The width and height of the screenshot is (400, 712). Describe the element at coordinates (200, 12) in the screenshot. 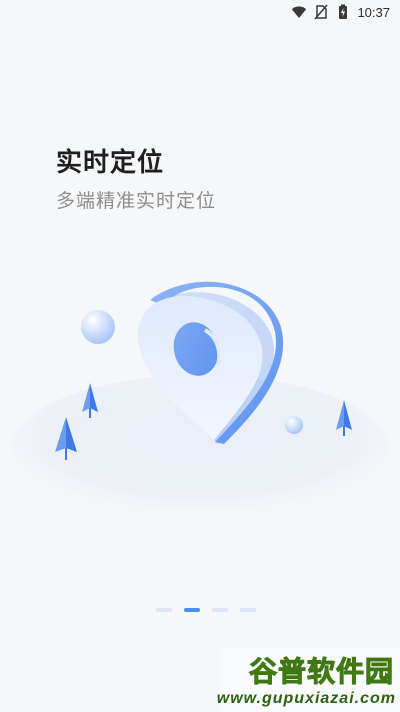

I see `status-bar: 10:37` at that location.